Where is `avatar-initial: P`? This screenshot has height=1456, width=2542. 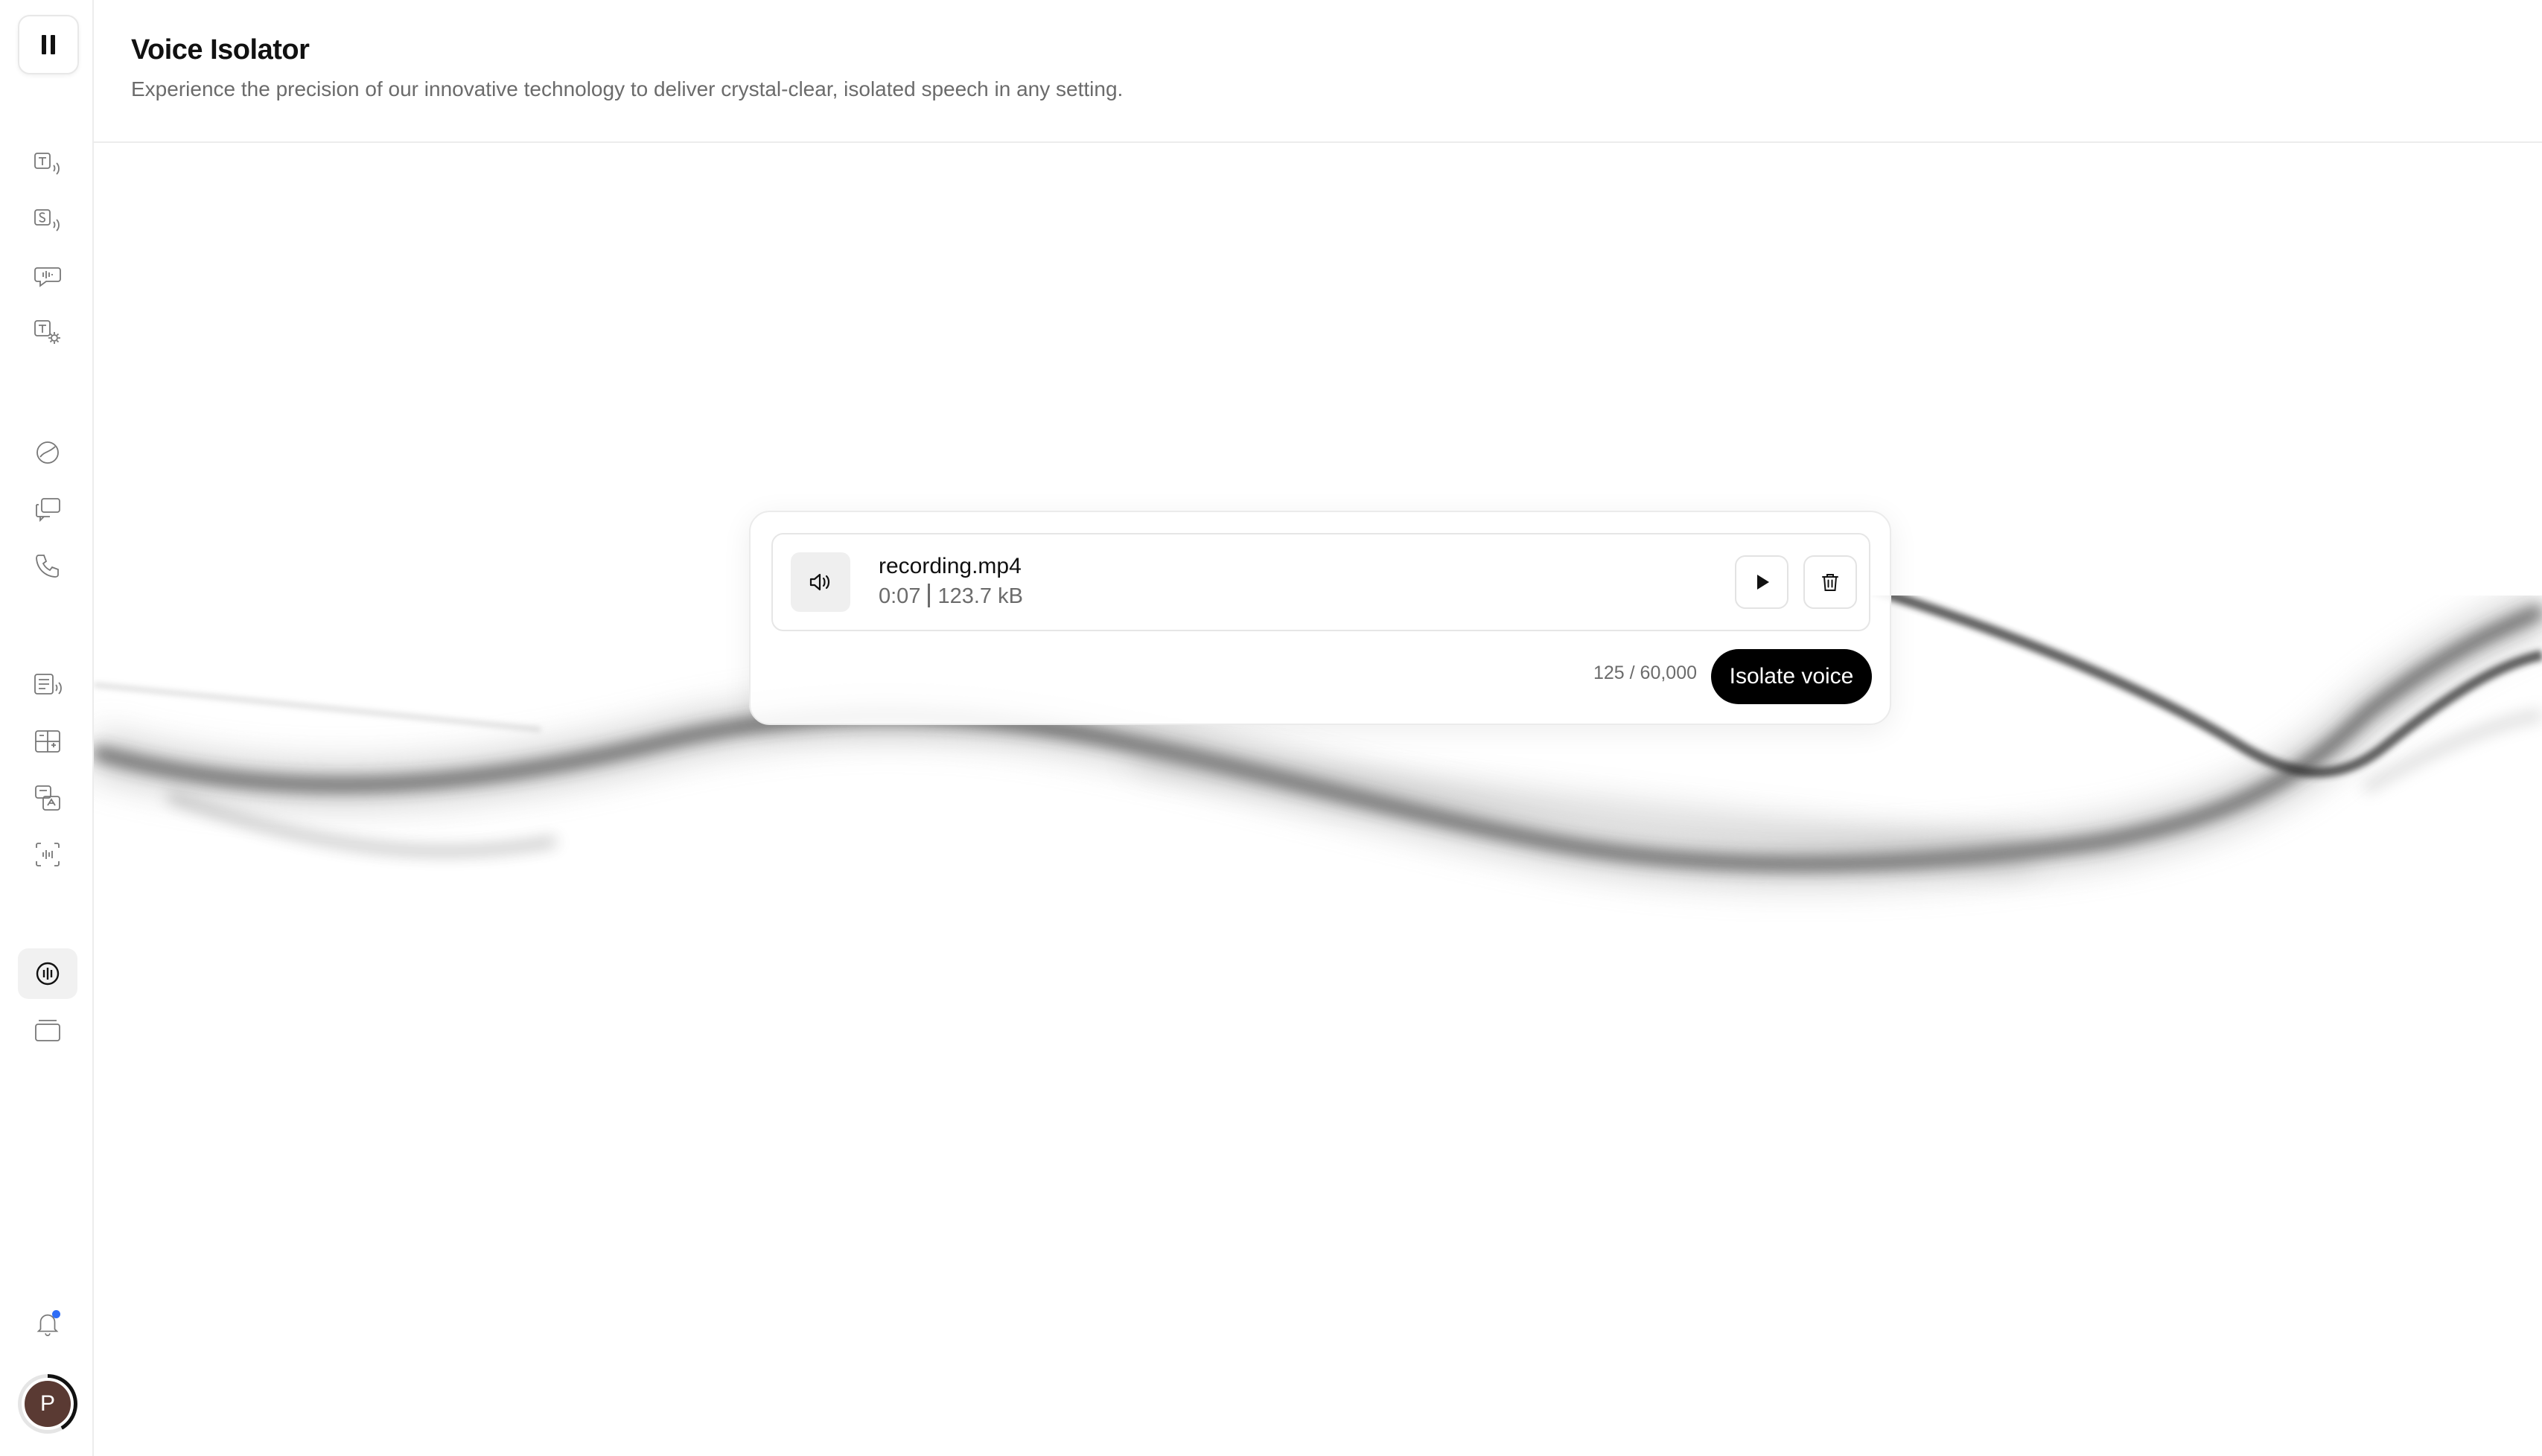 avatar-initial: P is located at coordinates (48, 1404).